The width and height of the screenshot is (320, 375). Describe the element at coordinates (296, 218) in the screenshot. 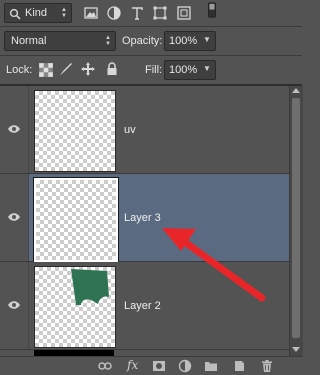

I see `scrollbar-thumb` at that location.